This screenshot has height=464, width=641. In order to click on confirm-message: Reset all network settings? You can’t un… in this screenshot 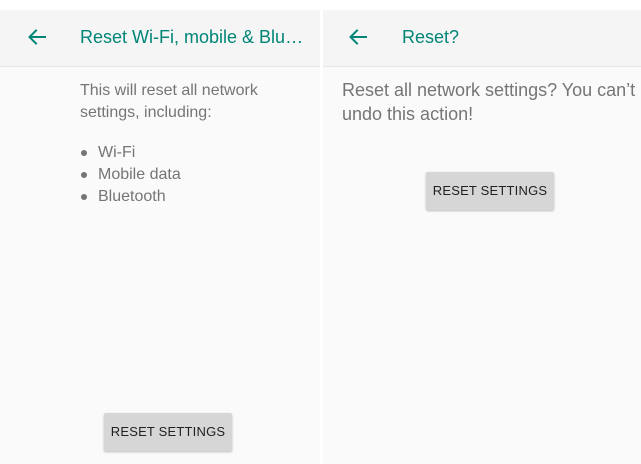, I will do `click(489, 102)`.